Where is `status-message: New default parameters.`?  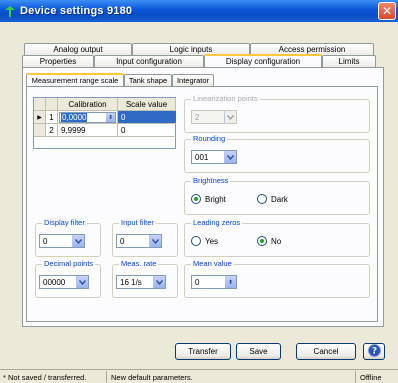
status-message: New default parameters. is located at coordinates (232, 377).